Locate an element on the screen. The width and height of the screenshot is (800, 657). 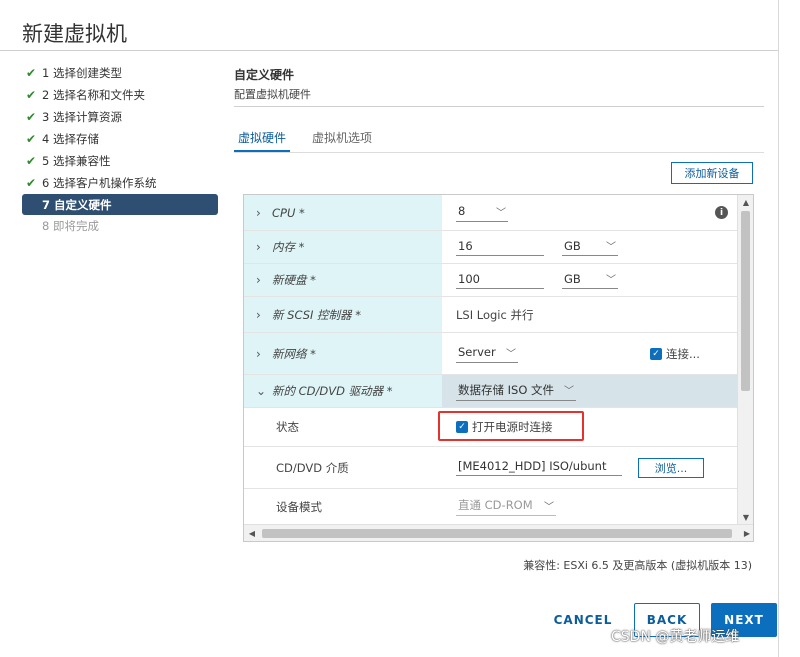
chevron-down-icon: ⌄ is located at coordinates (264, 391).